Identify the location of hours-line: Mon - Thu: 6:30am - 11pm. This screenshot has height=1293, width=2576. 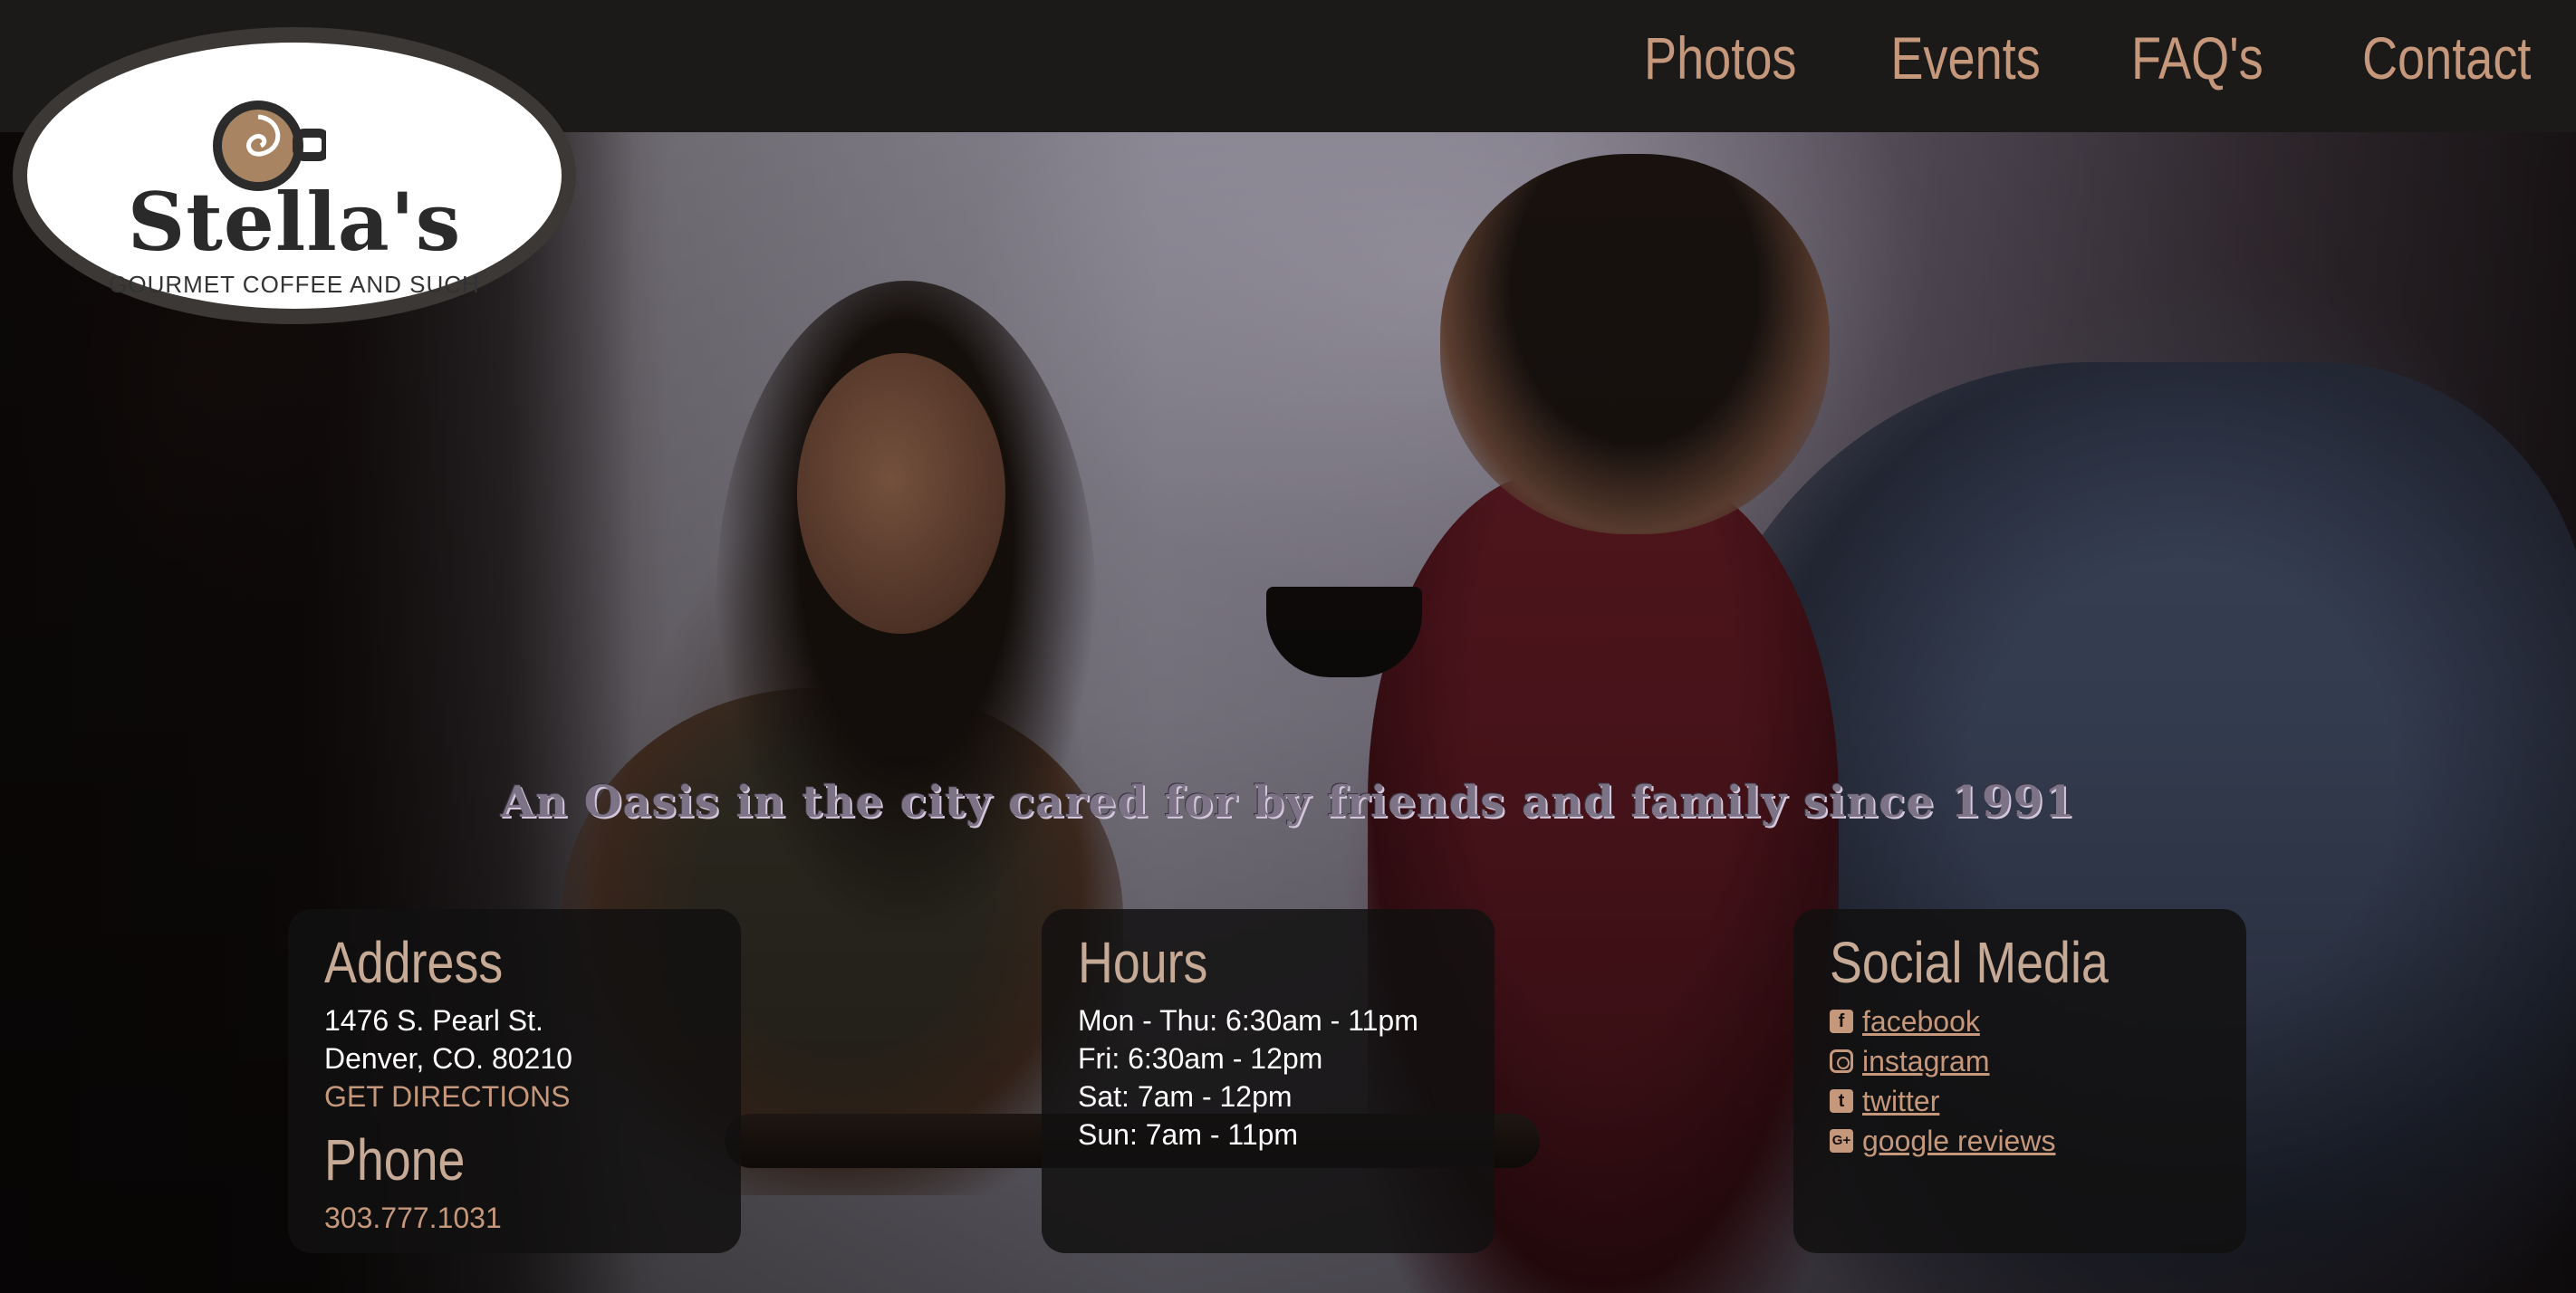
(1248, 1020).